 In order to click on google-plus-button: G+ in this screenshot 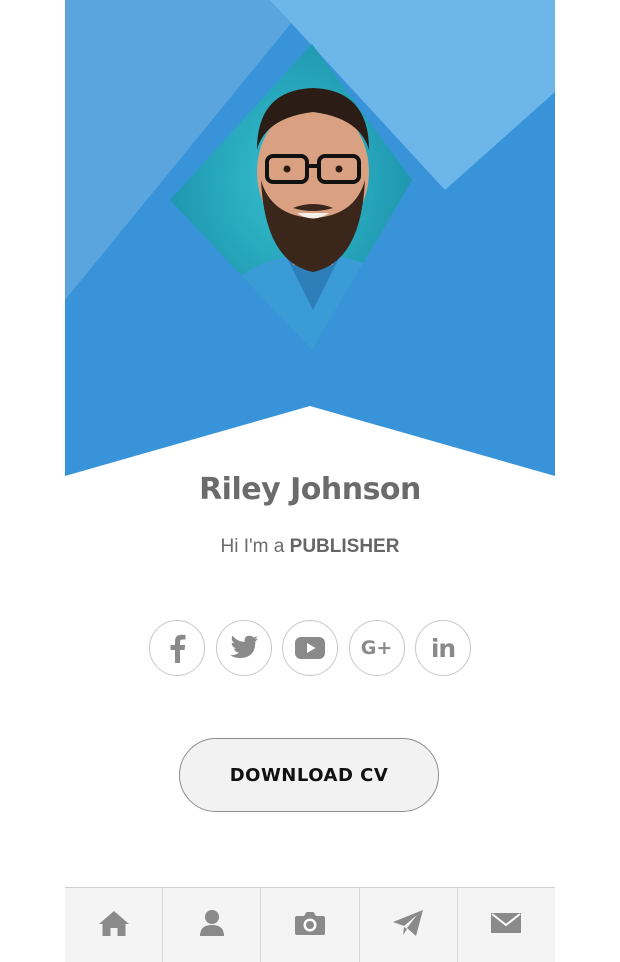, I will do `click(376, 648)`.